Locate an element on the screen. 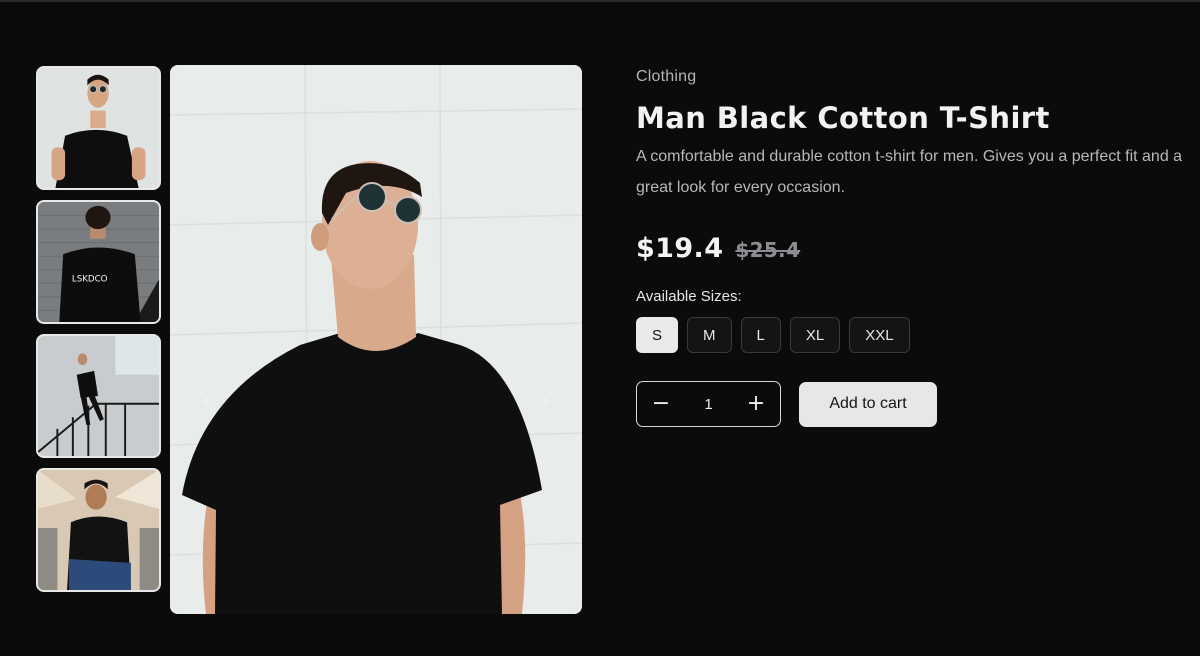  current-price: $19.4 is located at coordinates (680, 248).